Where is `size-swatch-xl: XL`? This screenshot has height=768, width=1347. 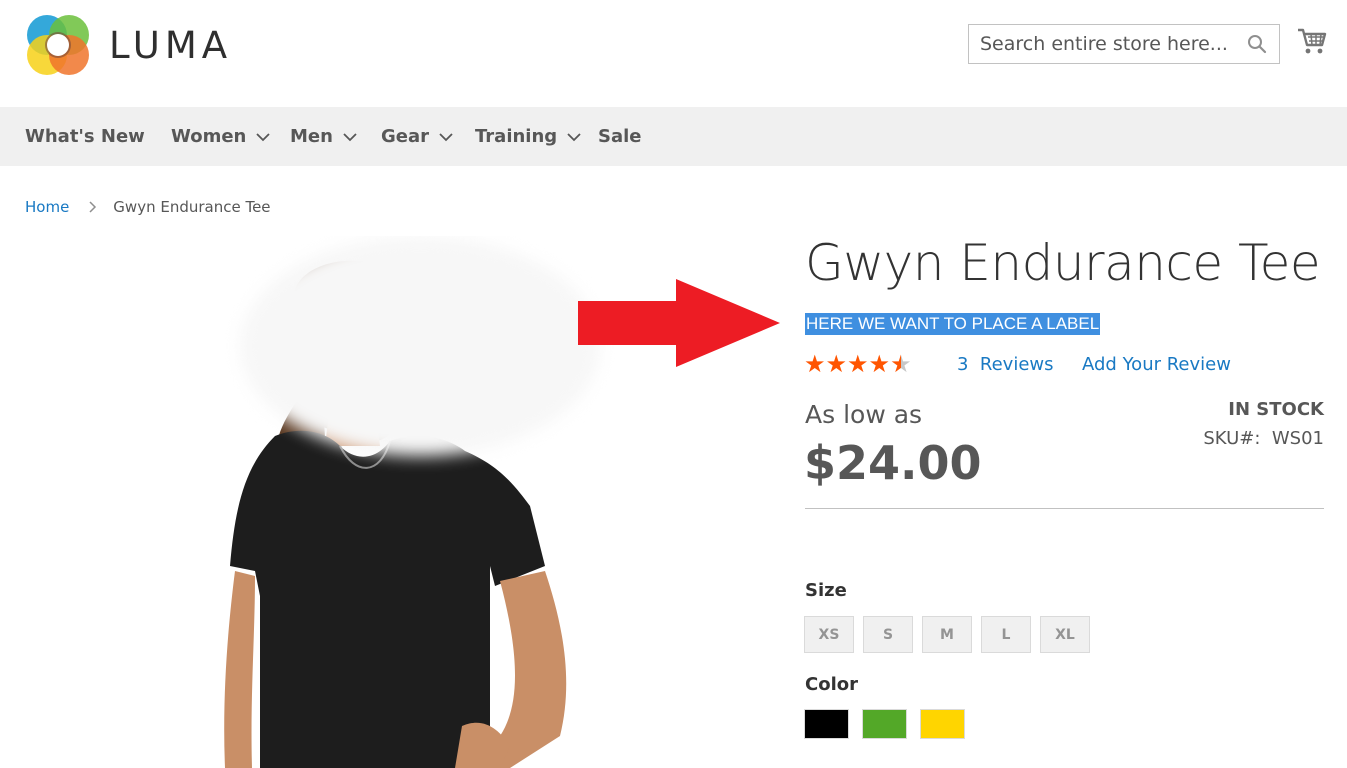
size-swatch-xl: XL is located at coordinates (1065, 634).